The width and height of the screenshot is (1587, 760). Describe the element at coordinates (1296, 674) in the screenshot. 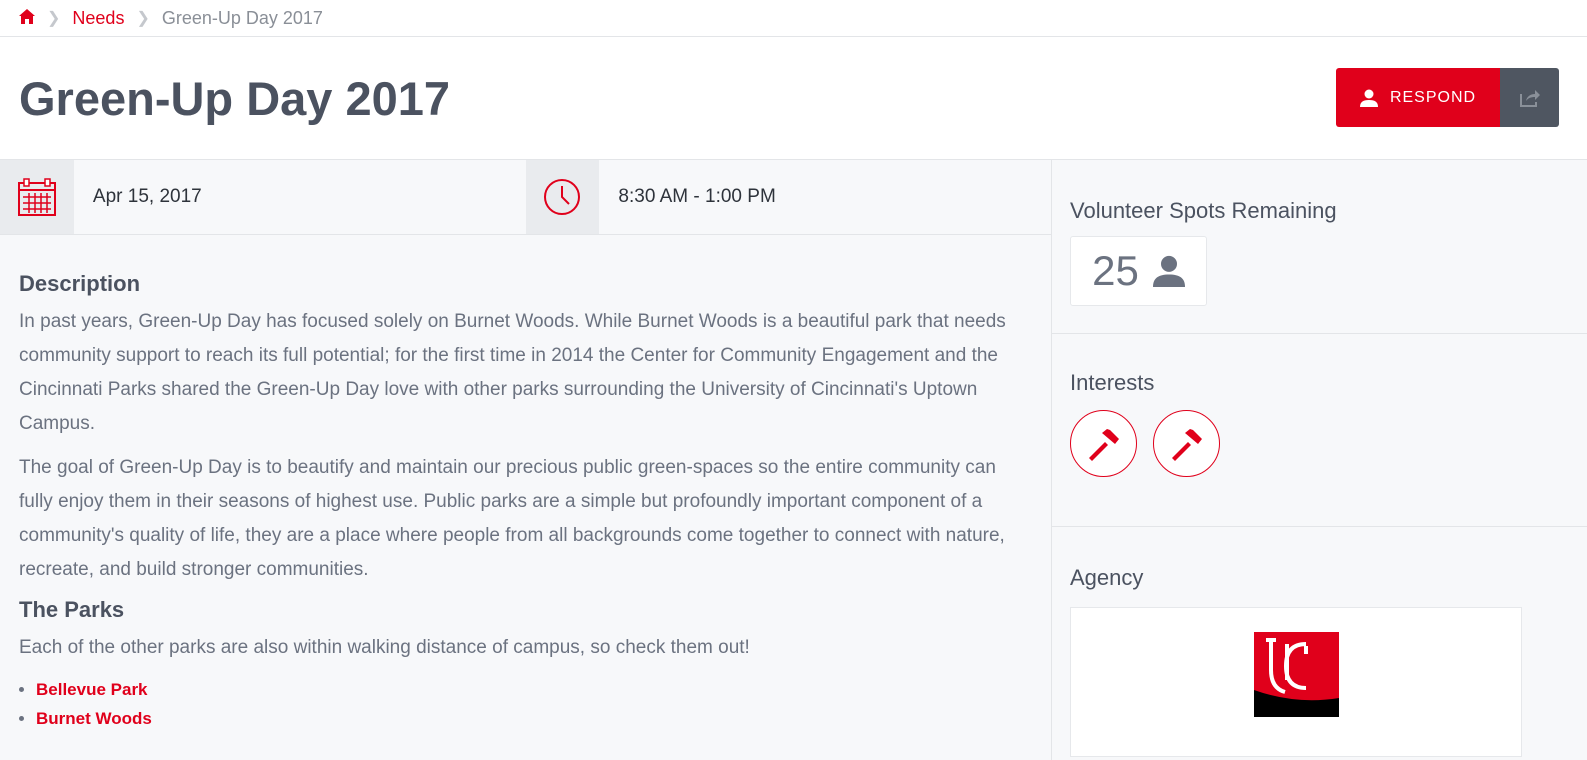

I see `agency-logo` at that location.